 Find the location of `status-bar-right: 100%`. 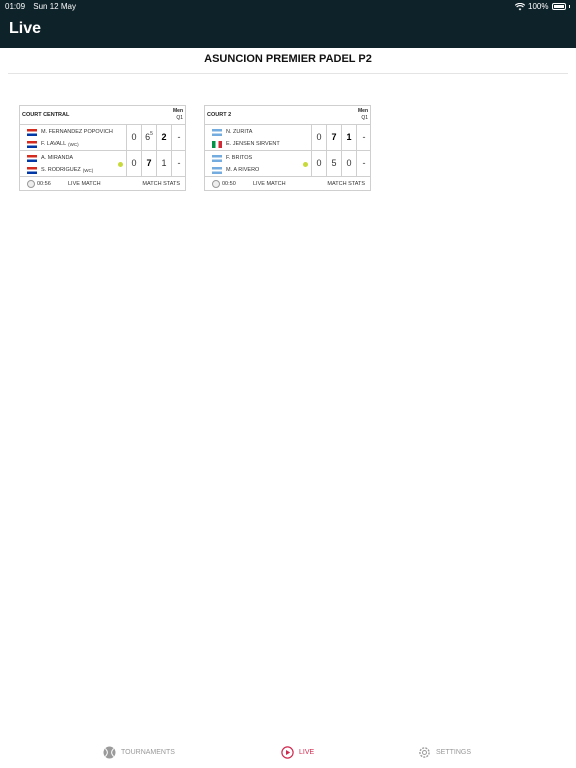

status-bar-right: 100% is located at coordinates (542, 6).